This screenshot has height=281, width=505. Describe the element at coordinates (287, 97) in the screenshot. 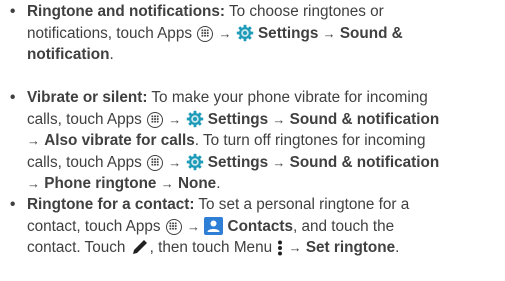

I see `text-segment: To make your phone vibrate for incoming` at that location.